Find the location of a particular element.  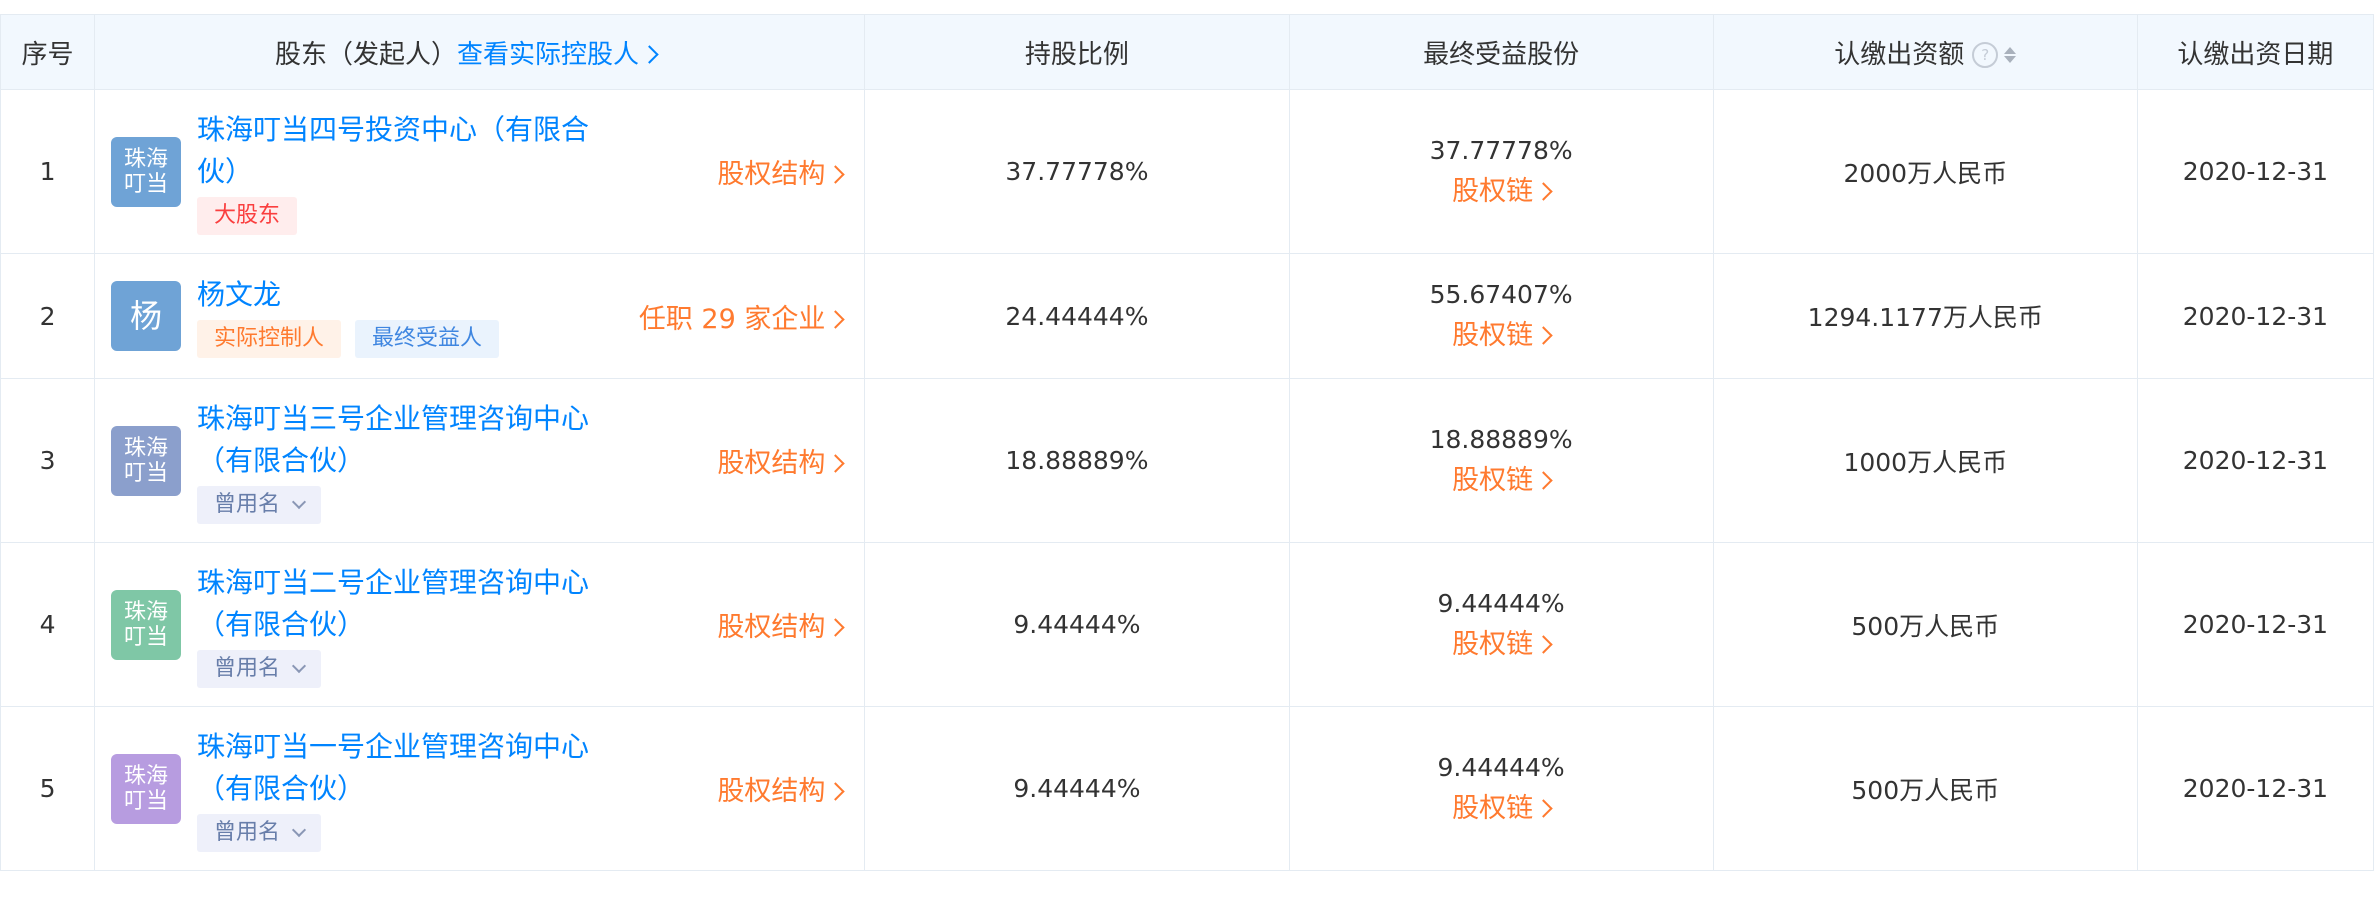

header-capital-label: 认缴出资额 is located at coordinates (1899, 54).